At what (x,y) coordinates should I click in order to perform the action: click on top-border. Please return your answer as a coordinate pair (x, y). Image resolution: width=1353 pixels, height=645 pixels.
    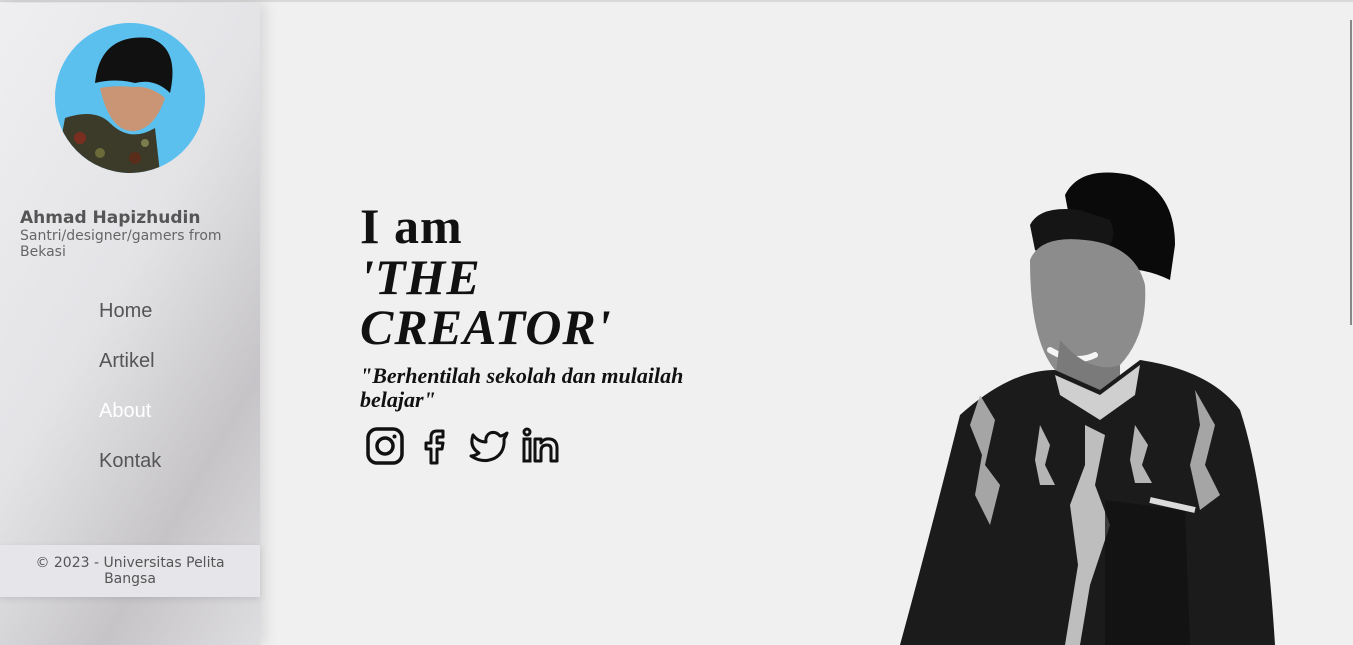
    Looking at the image, I should click on (676, 1).